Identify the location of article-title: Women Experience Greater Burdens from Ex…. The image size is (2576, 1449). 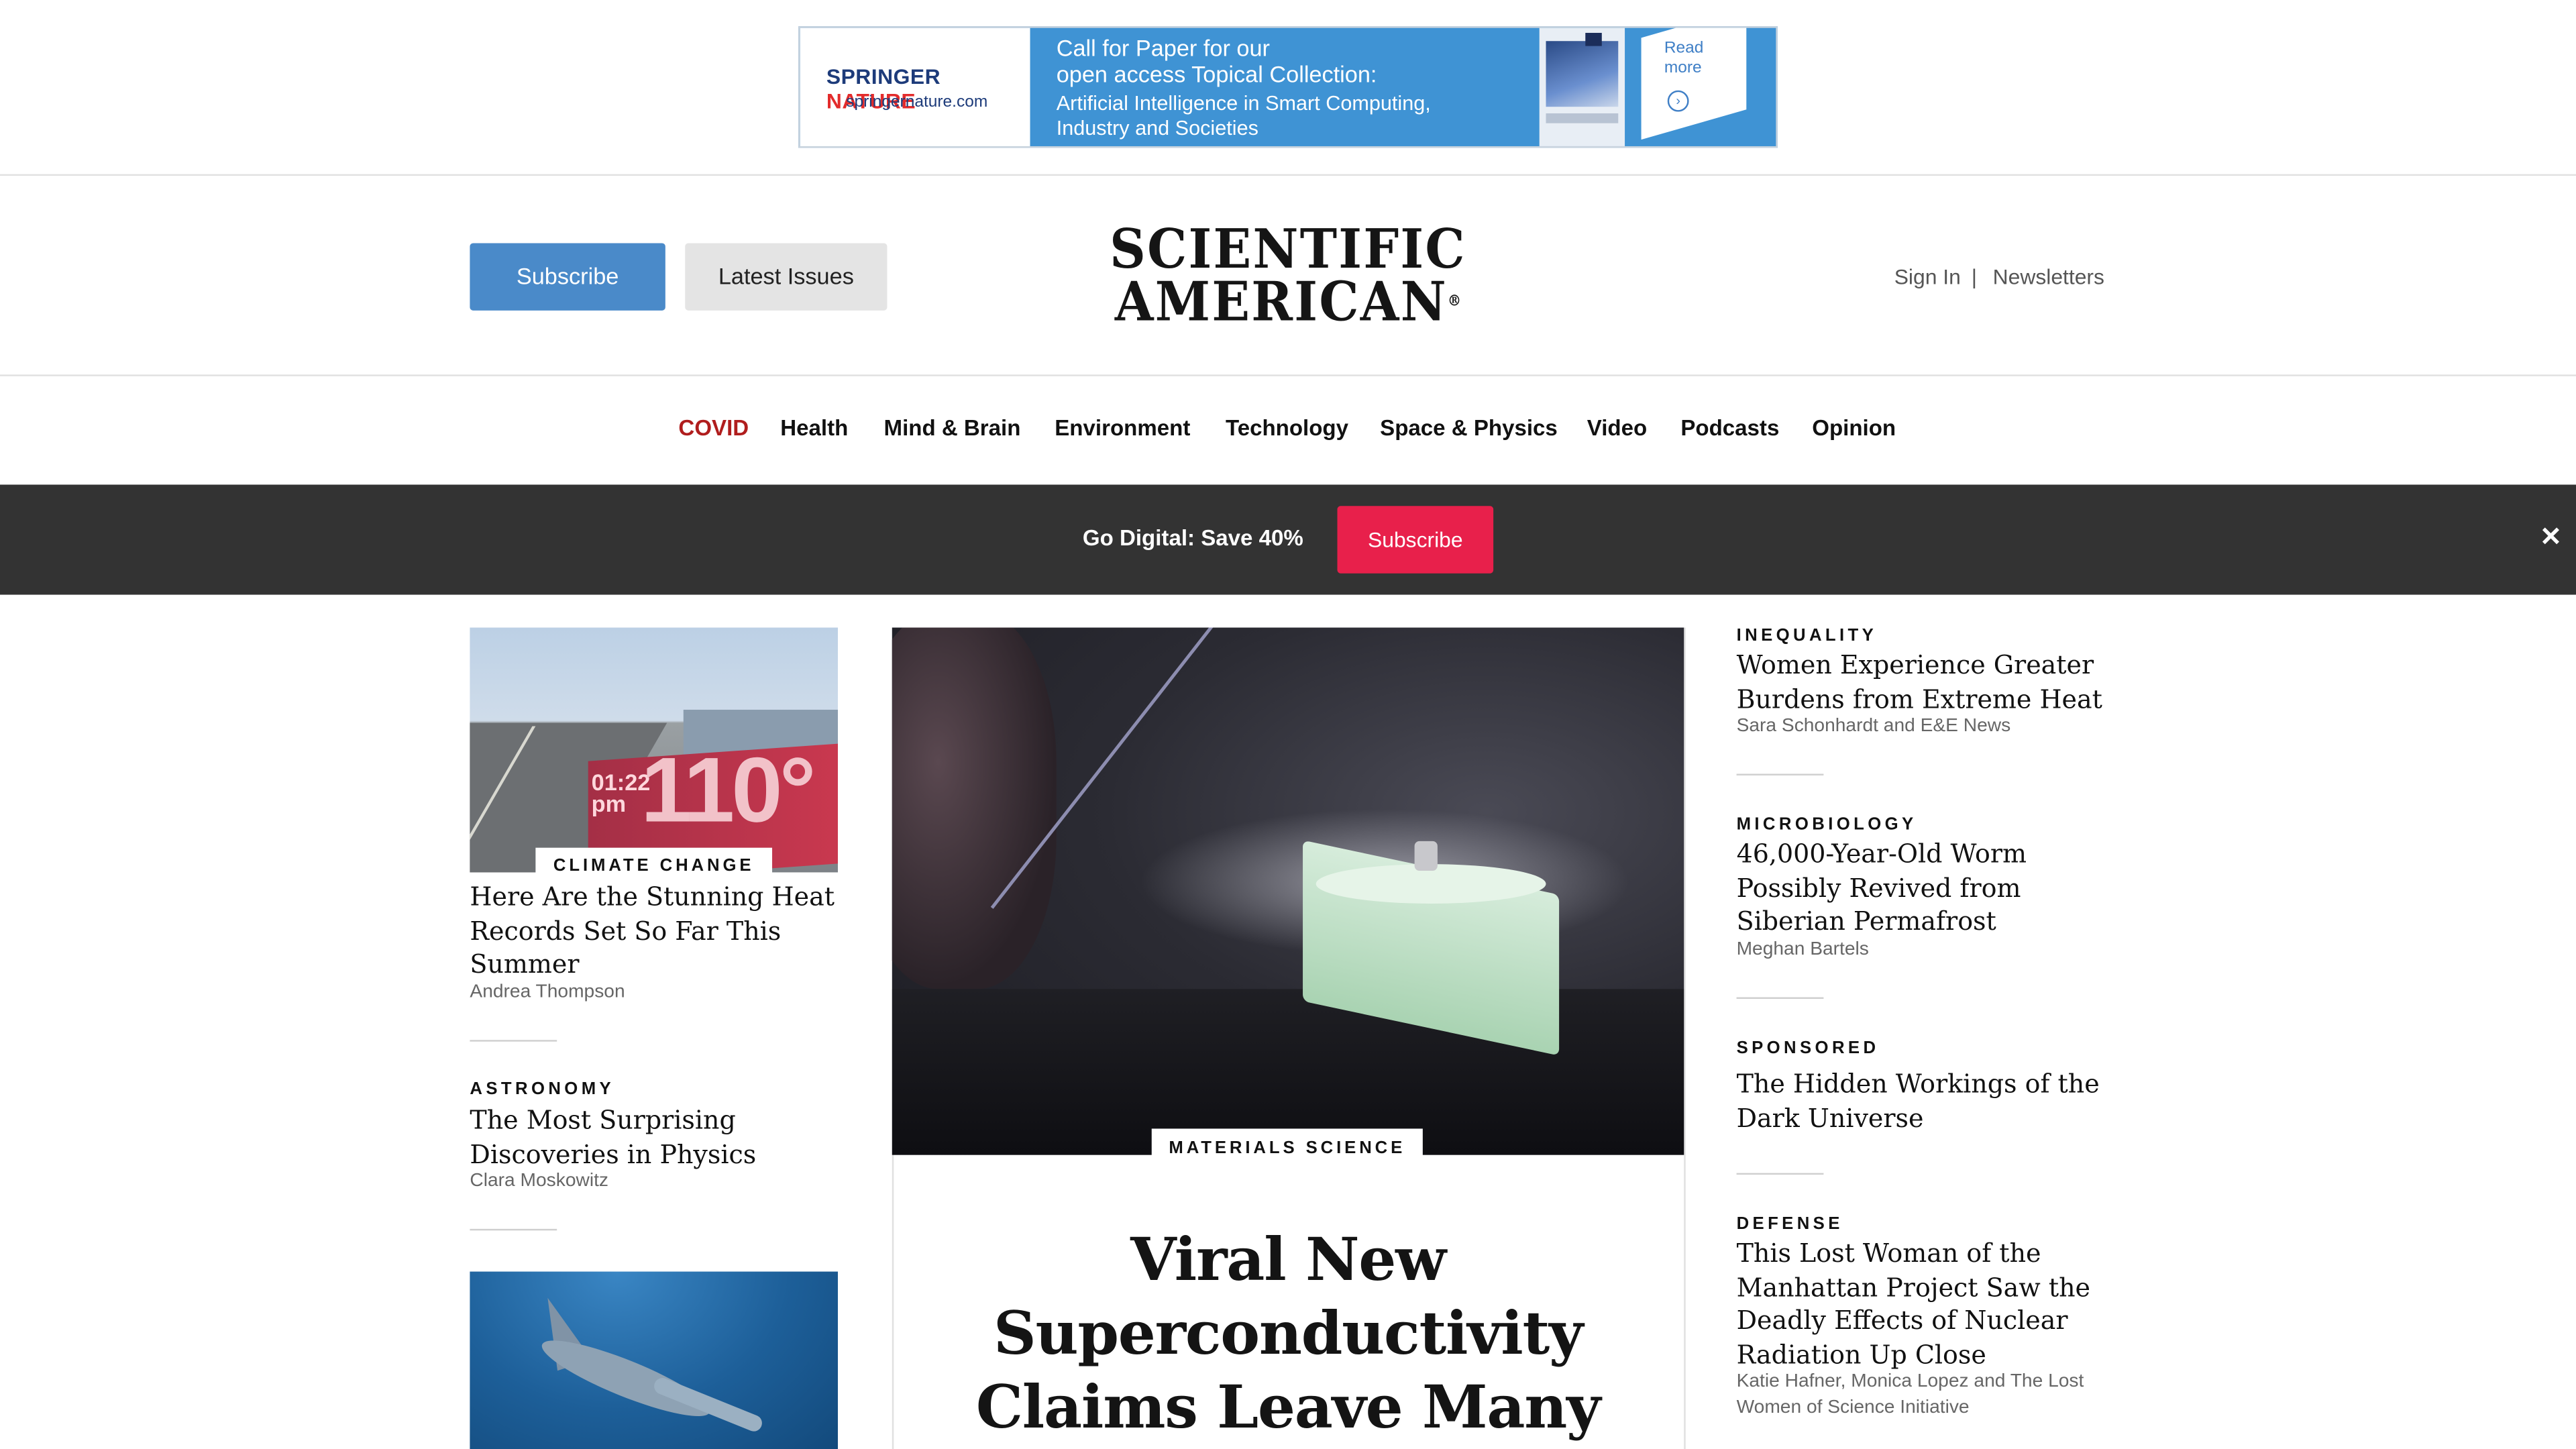
(1922, 682).